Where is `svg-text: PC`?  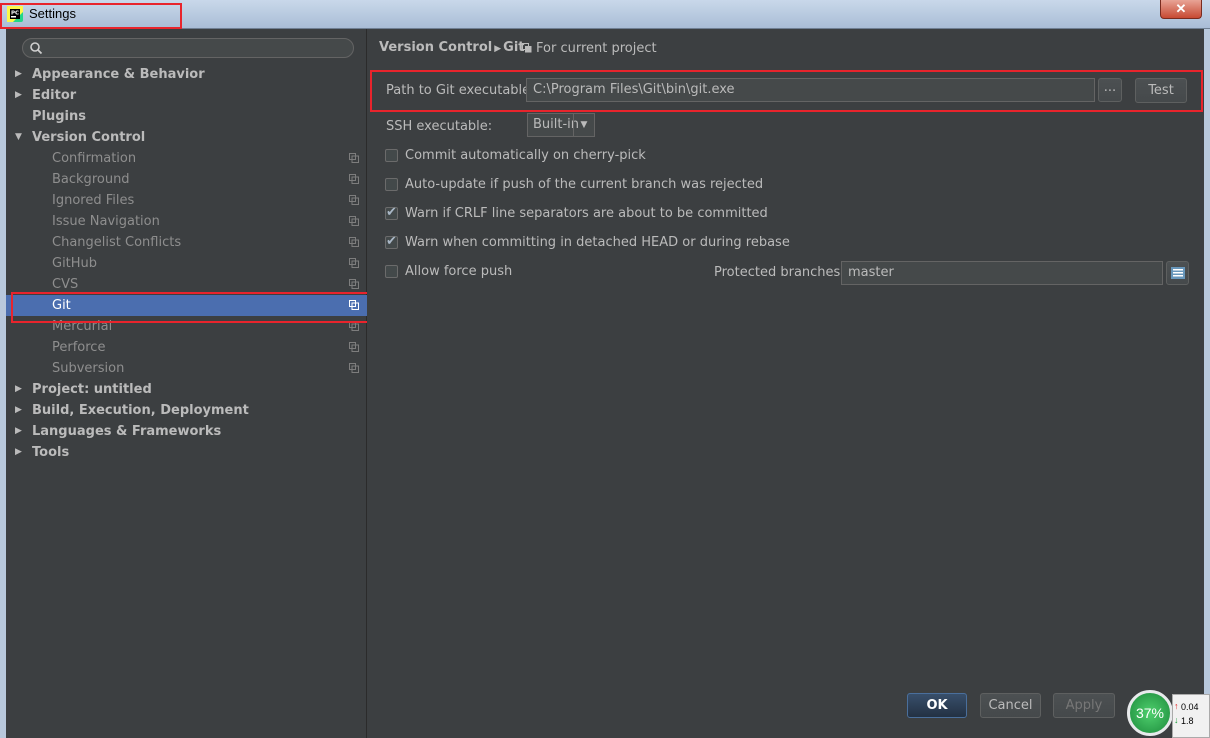 svg-text: PC is located at coordinates (15, 14).